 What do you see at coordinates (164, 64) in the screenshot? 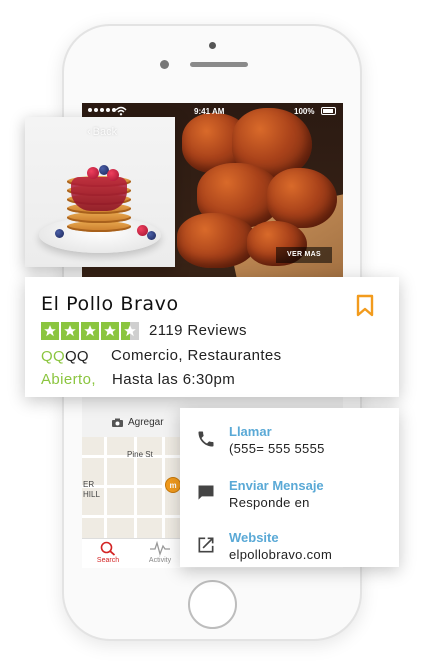
I see `phone-sensor` at bounding box center [164, 64].